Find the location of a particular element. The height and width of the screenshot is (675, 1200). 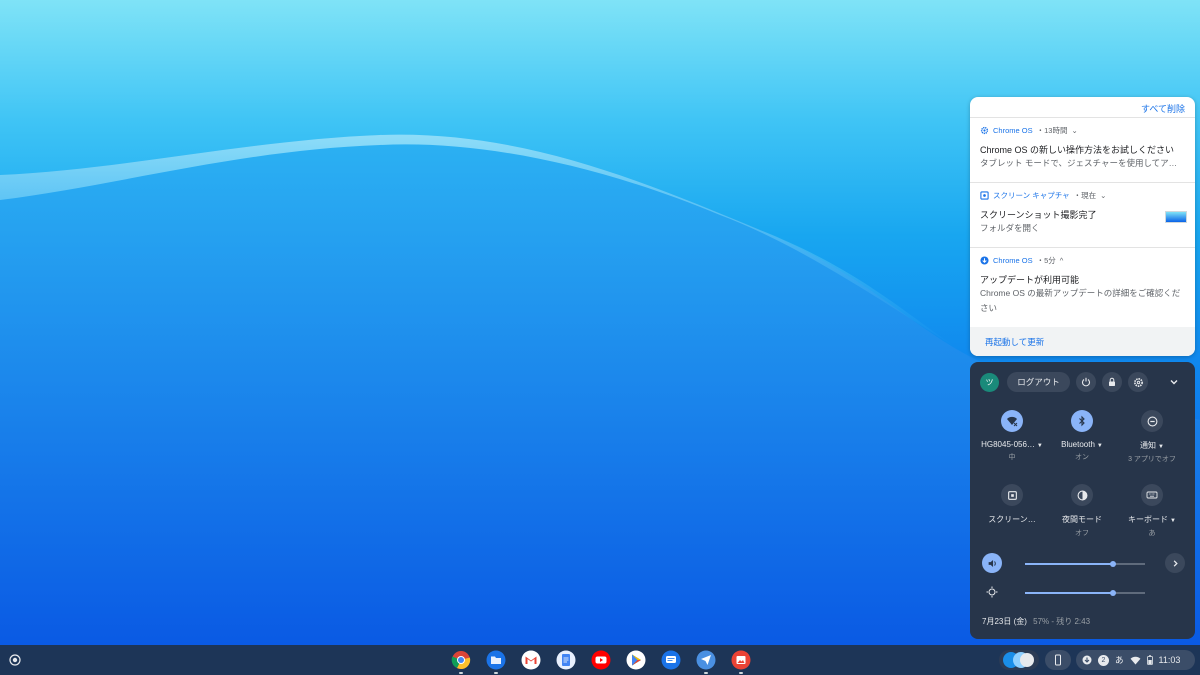

power-button is located at coordinates (1086, 382).